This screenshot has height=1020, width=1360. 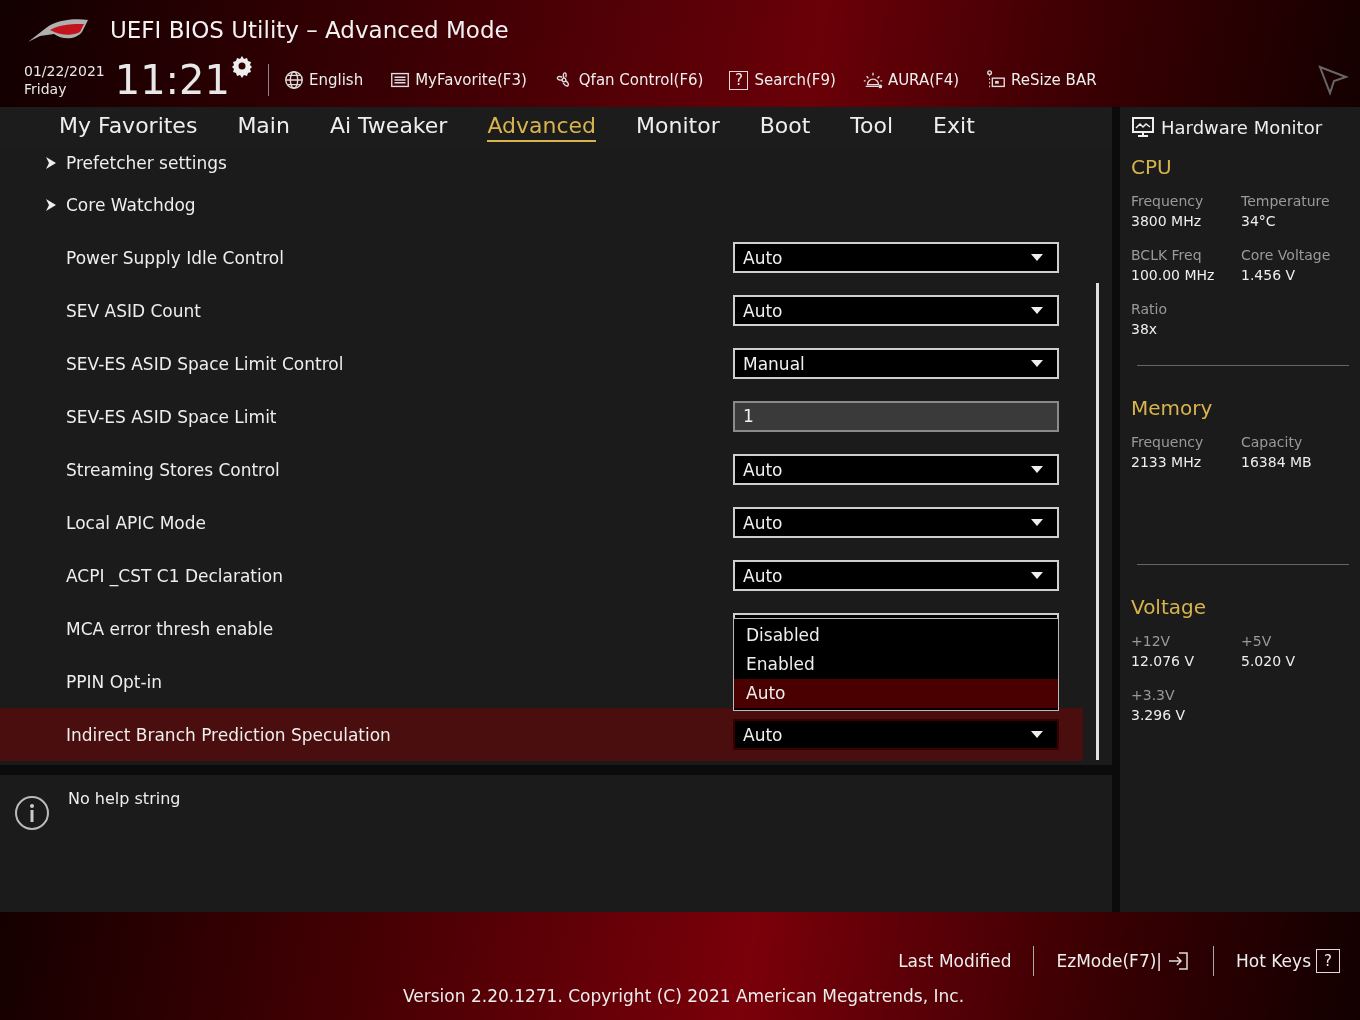 I want to click on stat-label: Core Voltage, so click(x=1286, y=255).